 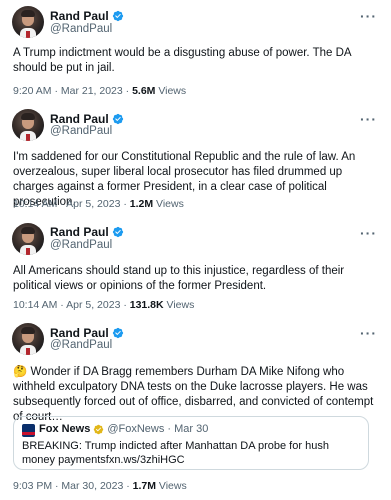 What do you see at coordinates (144, 486) in the screenshot?
I see `views-count: 1.7M` at bounding box center [144, 486].